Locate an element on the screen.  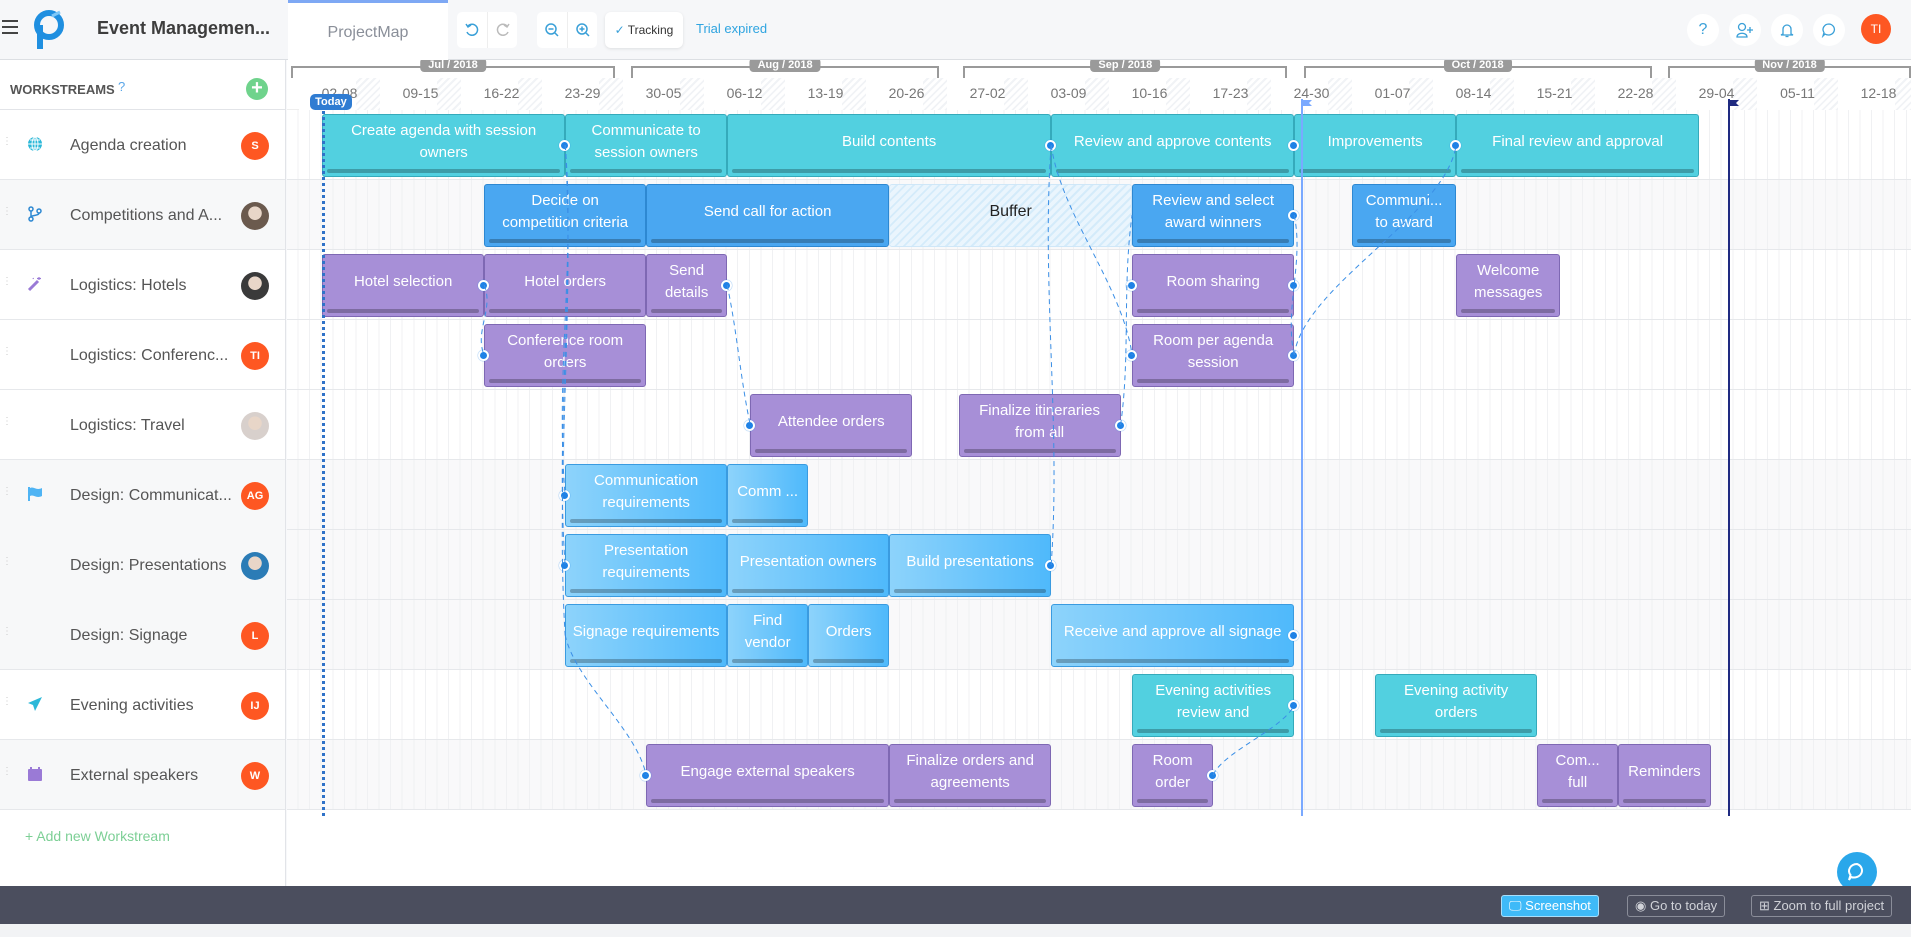
trial-expired-link: Trial expired is located at coordinates (731, 28).